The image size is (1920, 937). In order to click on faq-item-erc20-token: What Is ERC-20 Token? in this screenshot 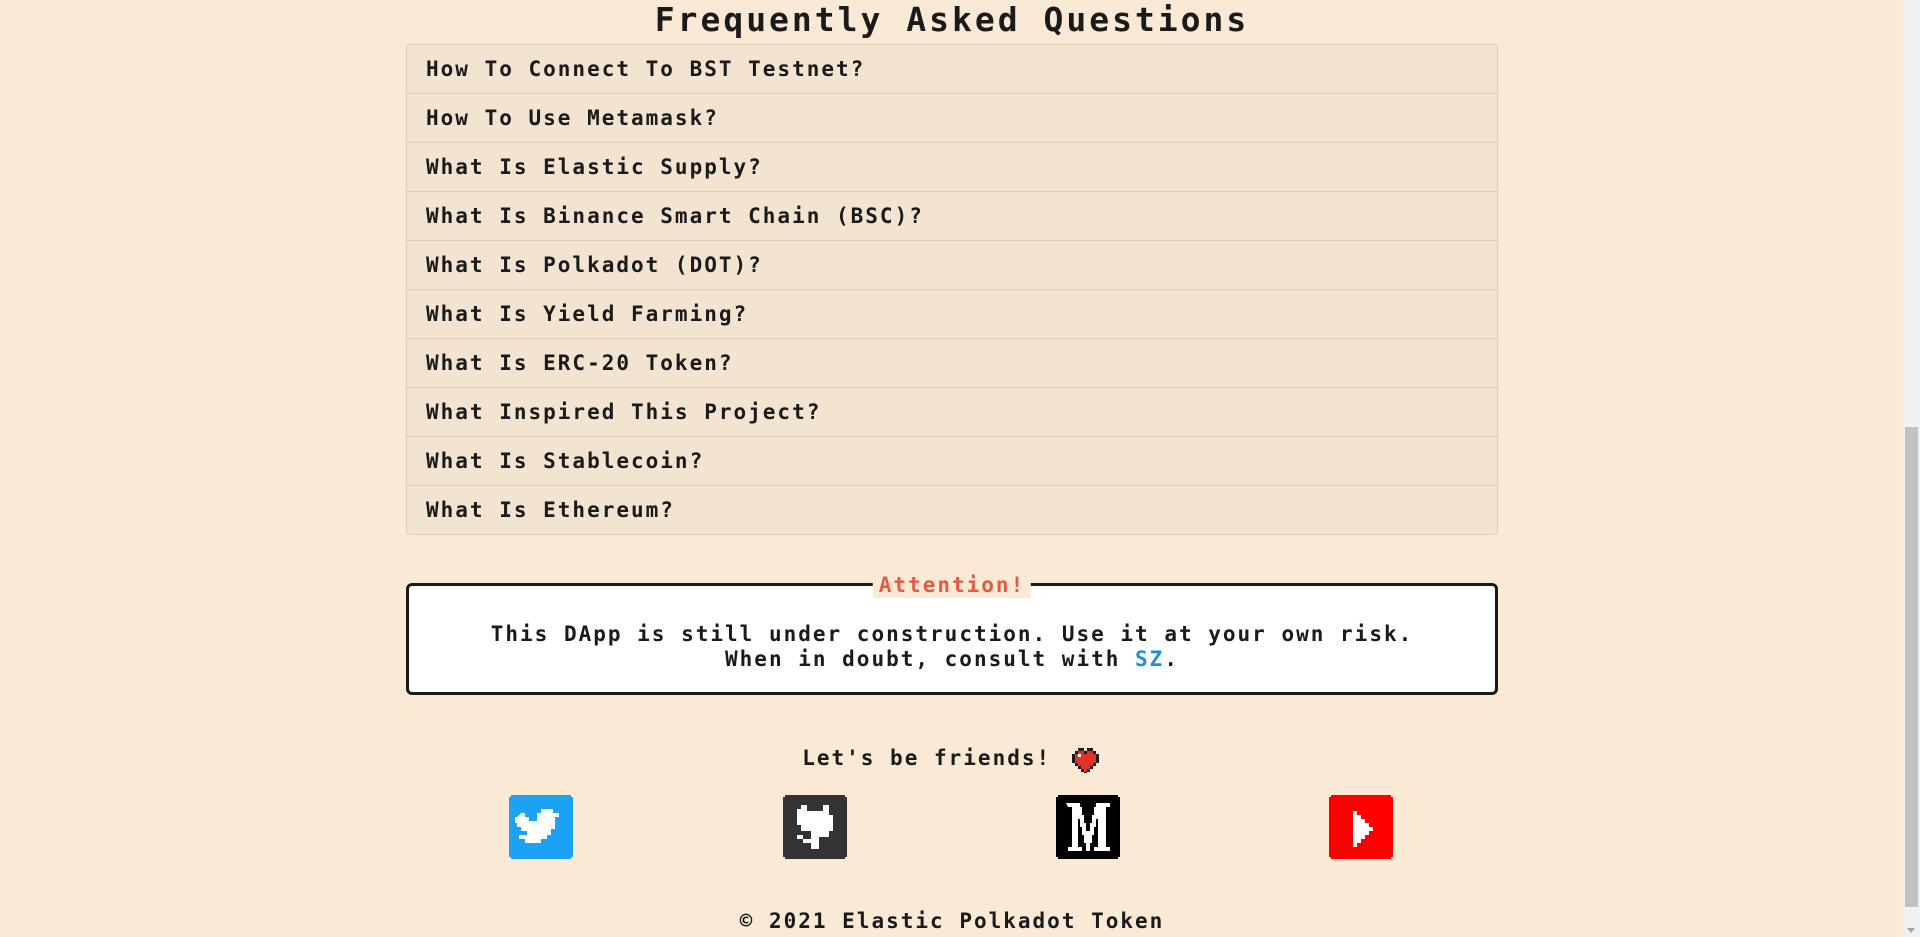, I will do `click(952, 363)`.